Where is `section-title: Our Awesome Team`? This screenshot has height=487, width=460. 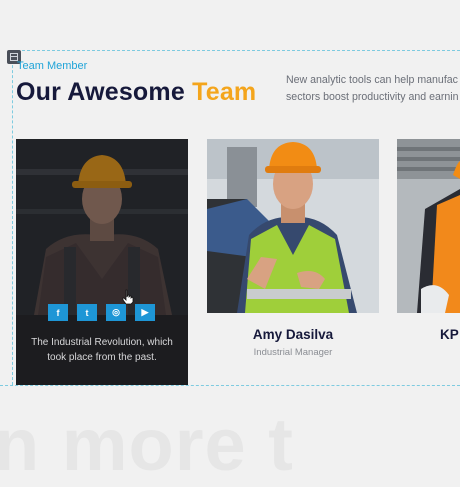 section-title: Our Awesome Team is located at coordinates (136, 92).